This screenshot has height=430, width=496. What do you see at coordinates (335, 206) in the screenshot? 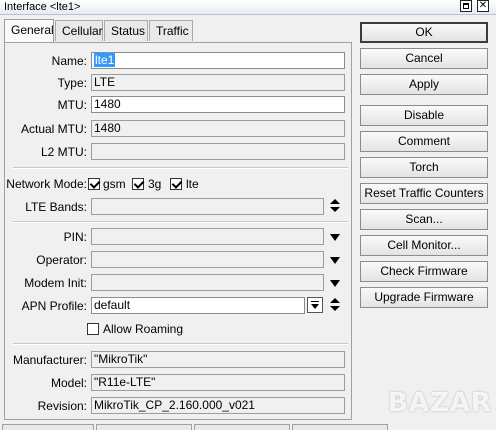
I see `lte-bands-updown-icon` at bounding box center [335, 206].